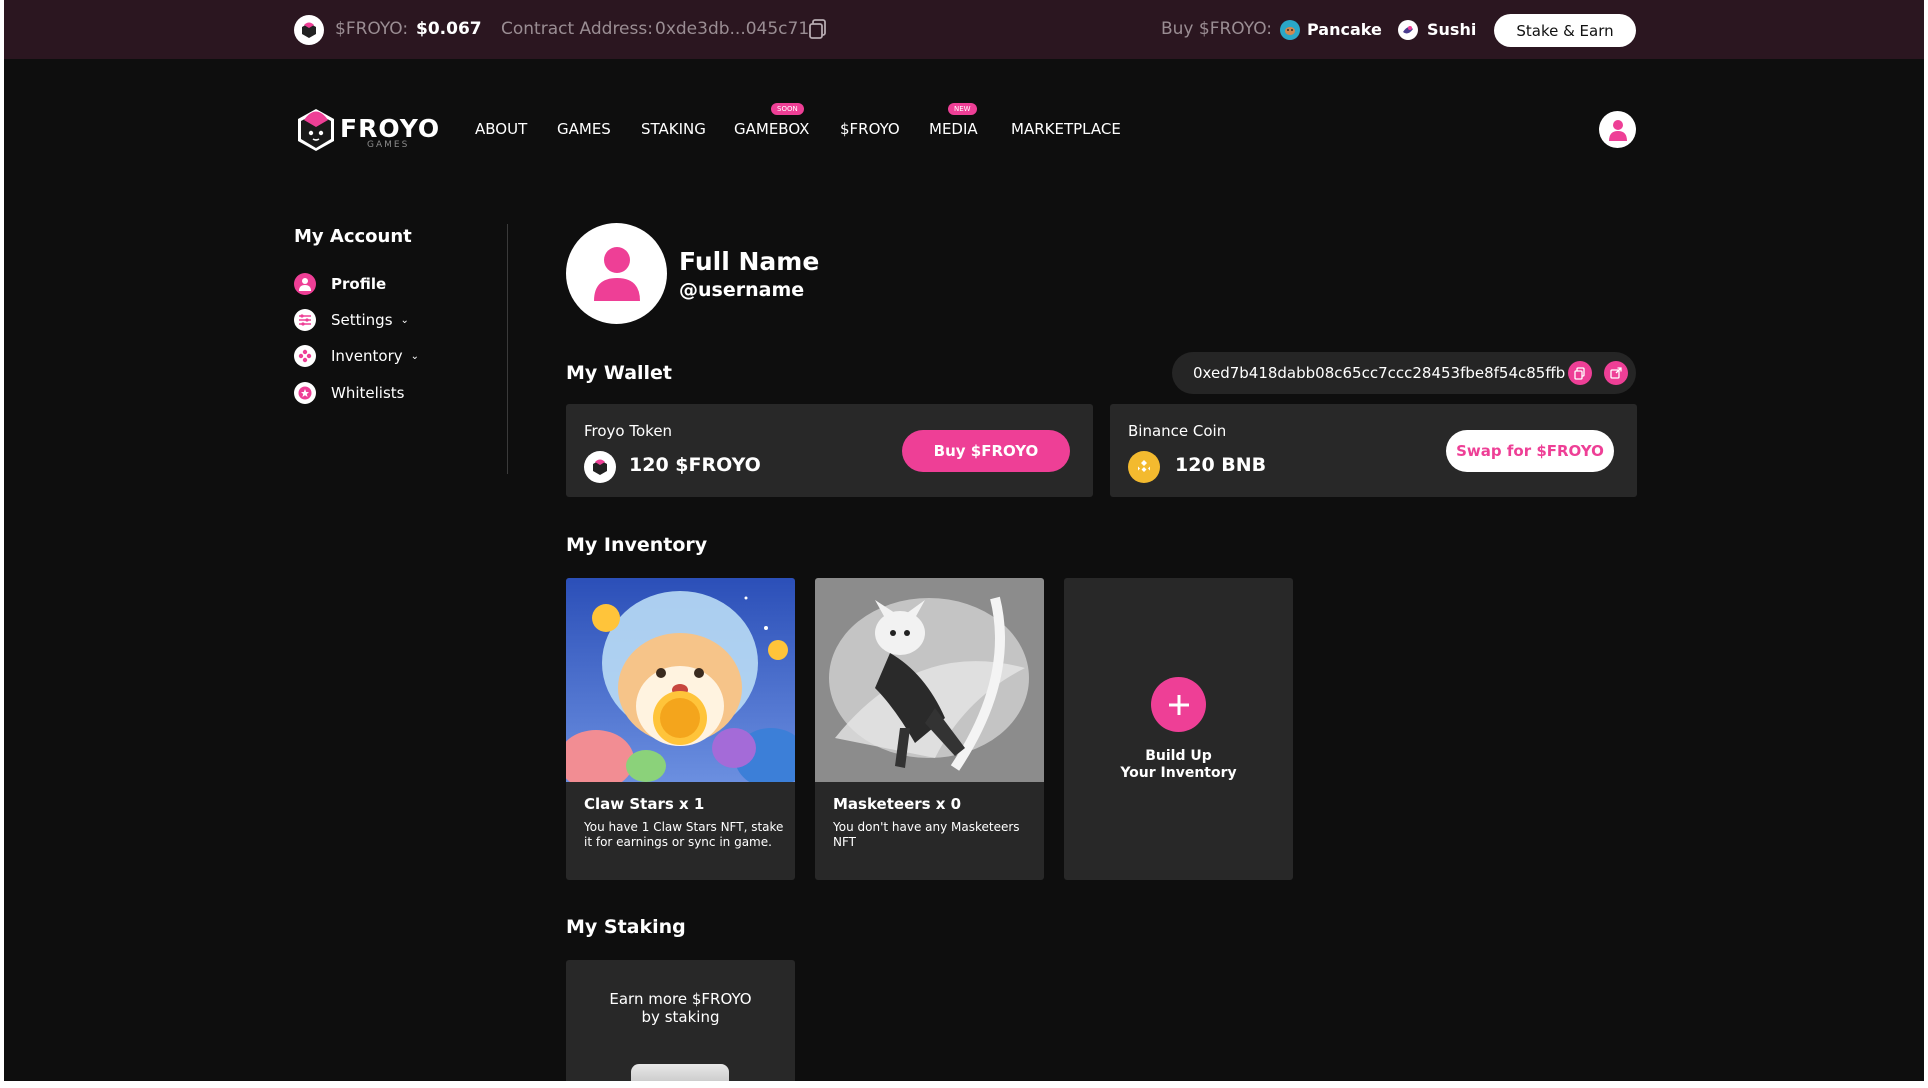  I want to click on staking-card: Earn more $FROYO by staking, so click(680, 1020).